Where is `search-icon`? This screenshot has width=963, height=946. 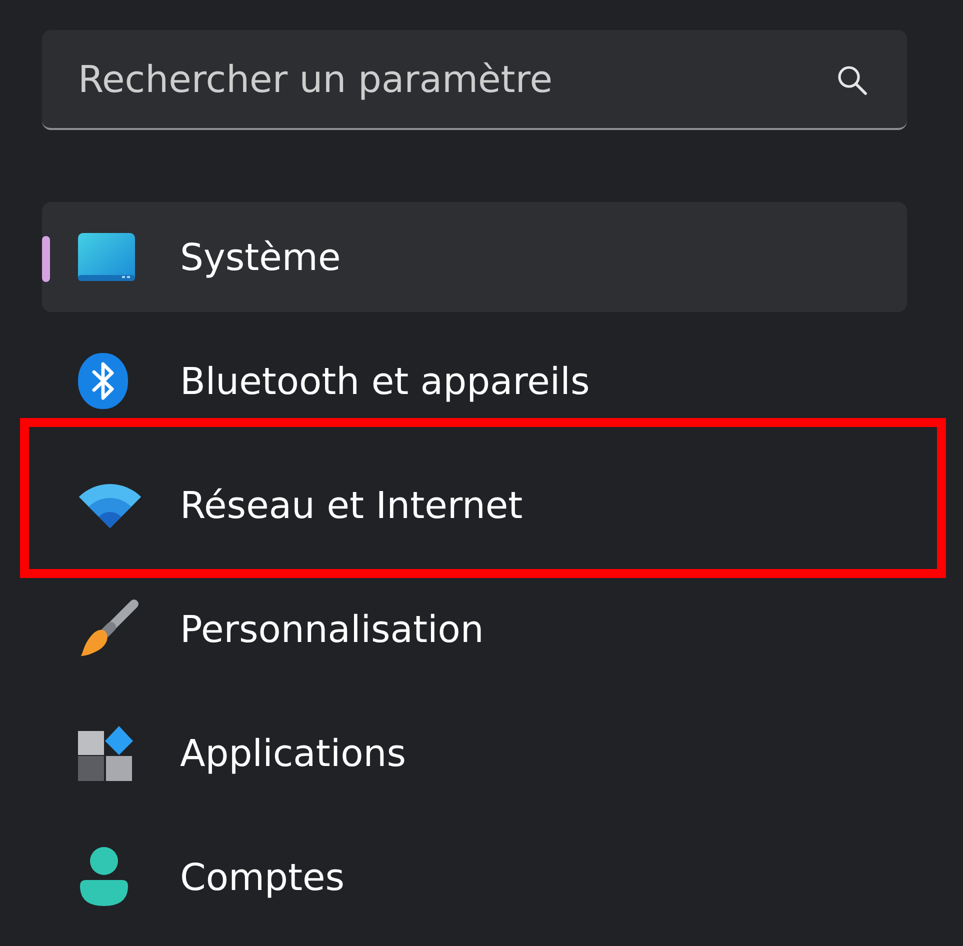 search-icon is located at coordinates (852, 80).